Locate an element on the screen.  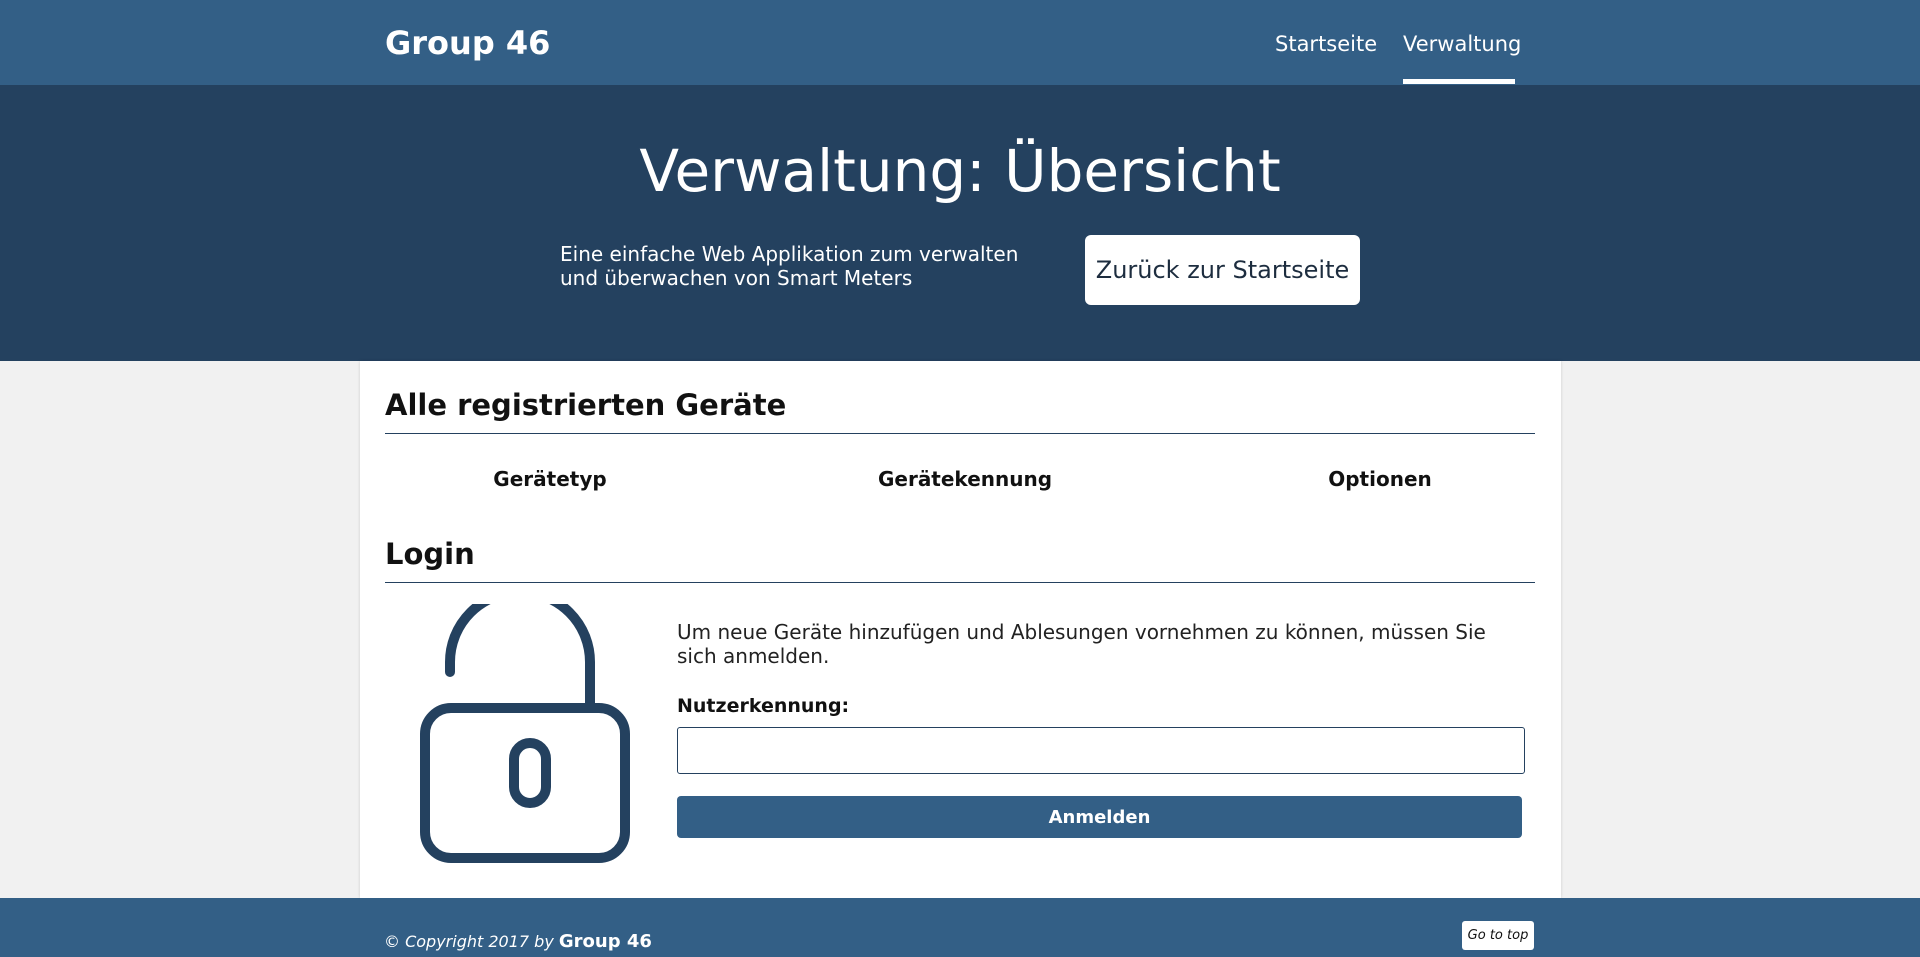
login-section-title: Login is located at coordinates (430, 554).